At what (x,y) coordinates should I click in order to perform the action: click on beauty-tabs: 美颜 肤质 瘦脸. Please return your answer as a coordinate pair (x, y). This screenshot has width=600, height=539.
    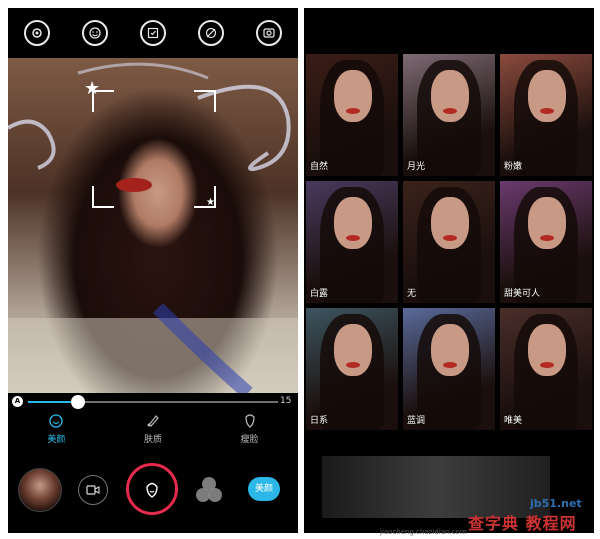
    Looking at the image, I should click on (153, 432).